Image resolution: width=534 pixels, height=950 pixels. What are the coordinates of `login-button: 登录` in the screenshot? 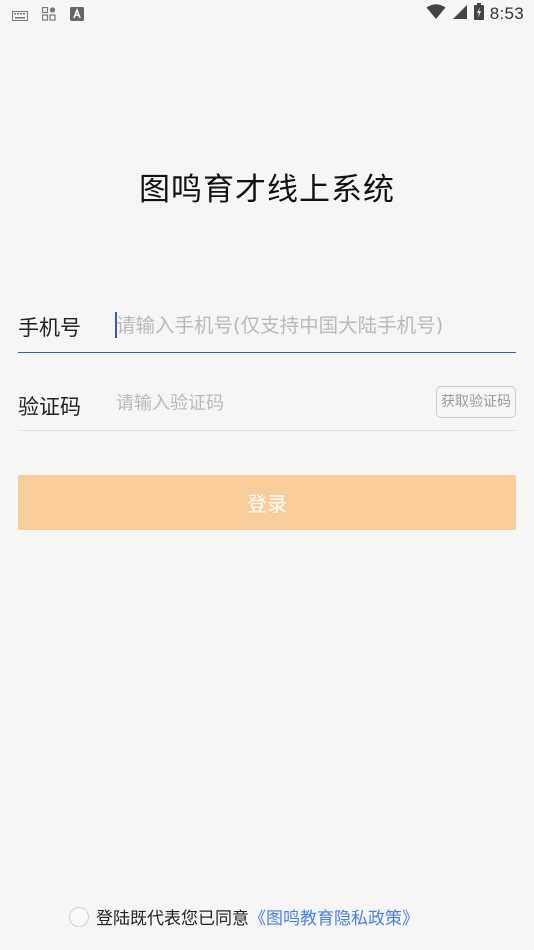 It's located at (267, 502).